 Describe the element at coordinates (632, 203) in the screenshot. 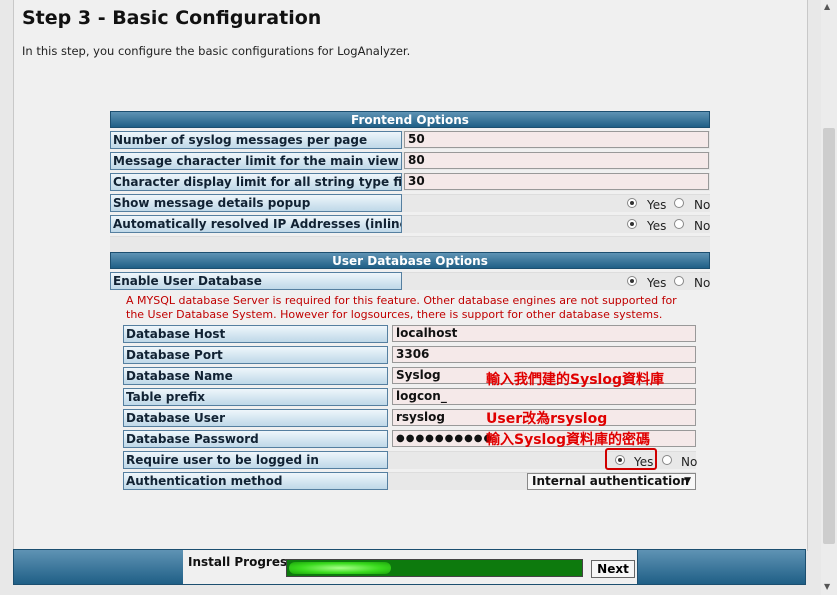

I see `details-popup-yes-radio` at that location.